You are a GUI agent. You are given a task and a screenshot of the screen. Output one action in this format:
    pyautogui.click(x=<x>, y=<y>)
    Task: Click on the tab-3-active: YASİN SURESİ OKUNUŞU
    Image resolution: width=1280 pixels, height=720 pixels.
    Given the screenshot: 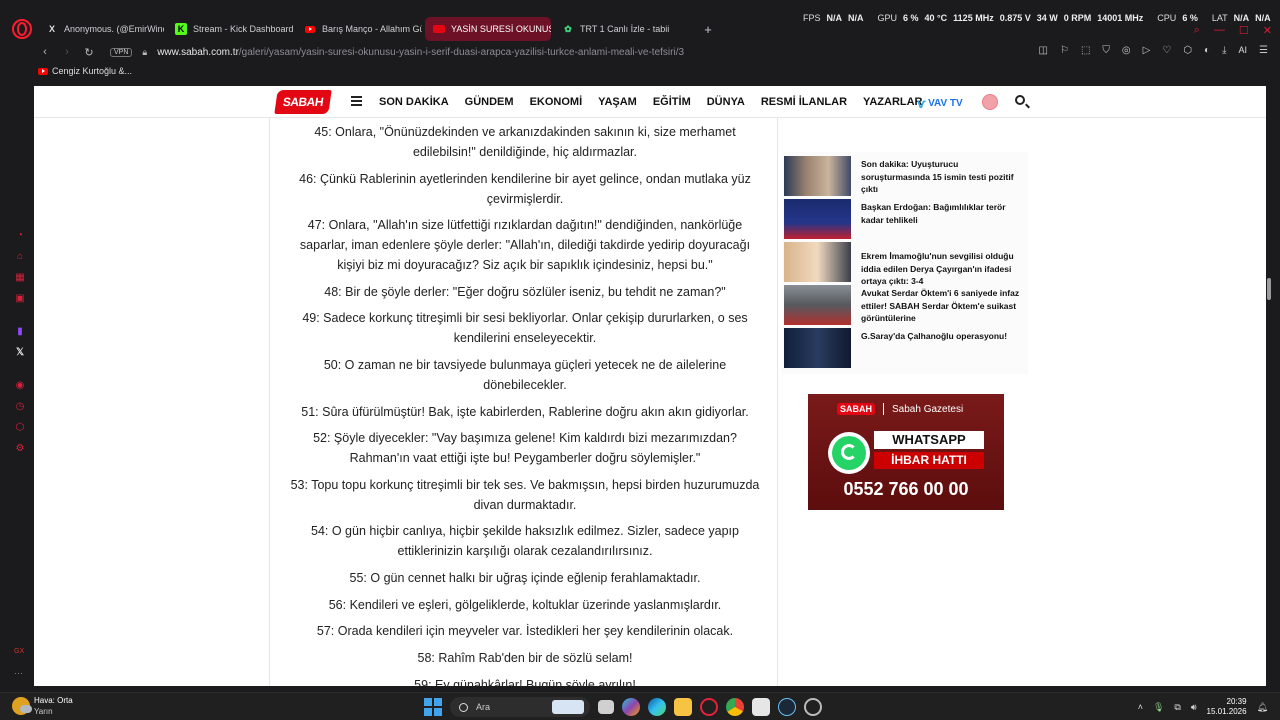 What is the action you would take?
    pyautogui.click(x=488, y=29)
    